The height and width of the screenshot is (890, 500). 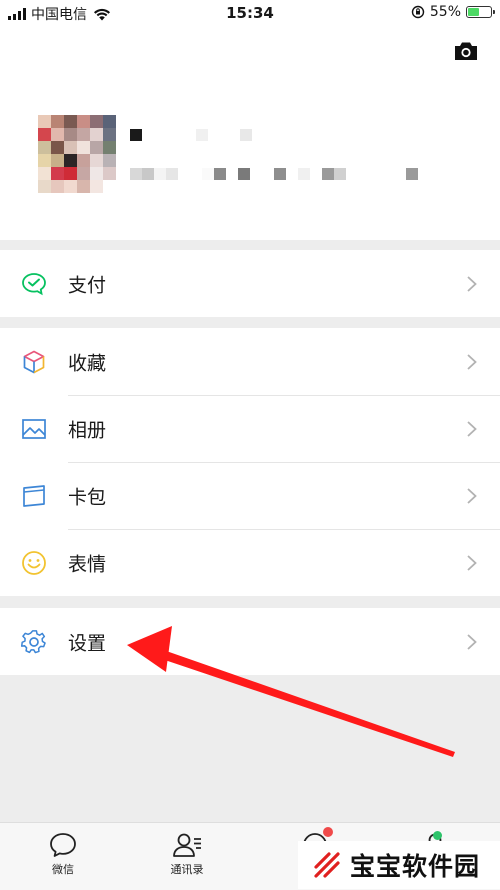 I want to click on tab-chats: 微信, so click(x=63, y=854).